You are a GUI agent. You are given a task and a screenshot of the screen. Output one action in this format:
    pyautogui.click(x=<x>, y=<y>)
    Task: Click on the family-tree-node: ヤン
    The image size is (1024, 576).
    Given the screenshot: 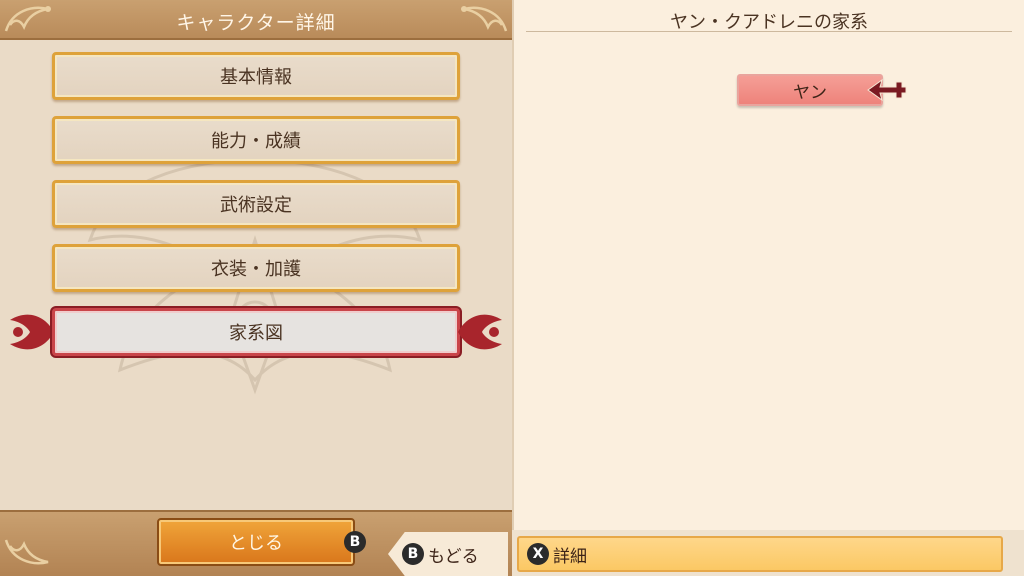 What is the action you would take?
    pyautogui.click(x=810, y=90)
    